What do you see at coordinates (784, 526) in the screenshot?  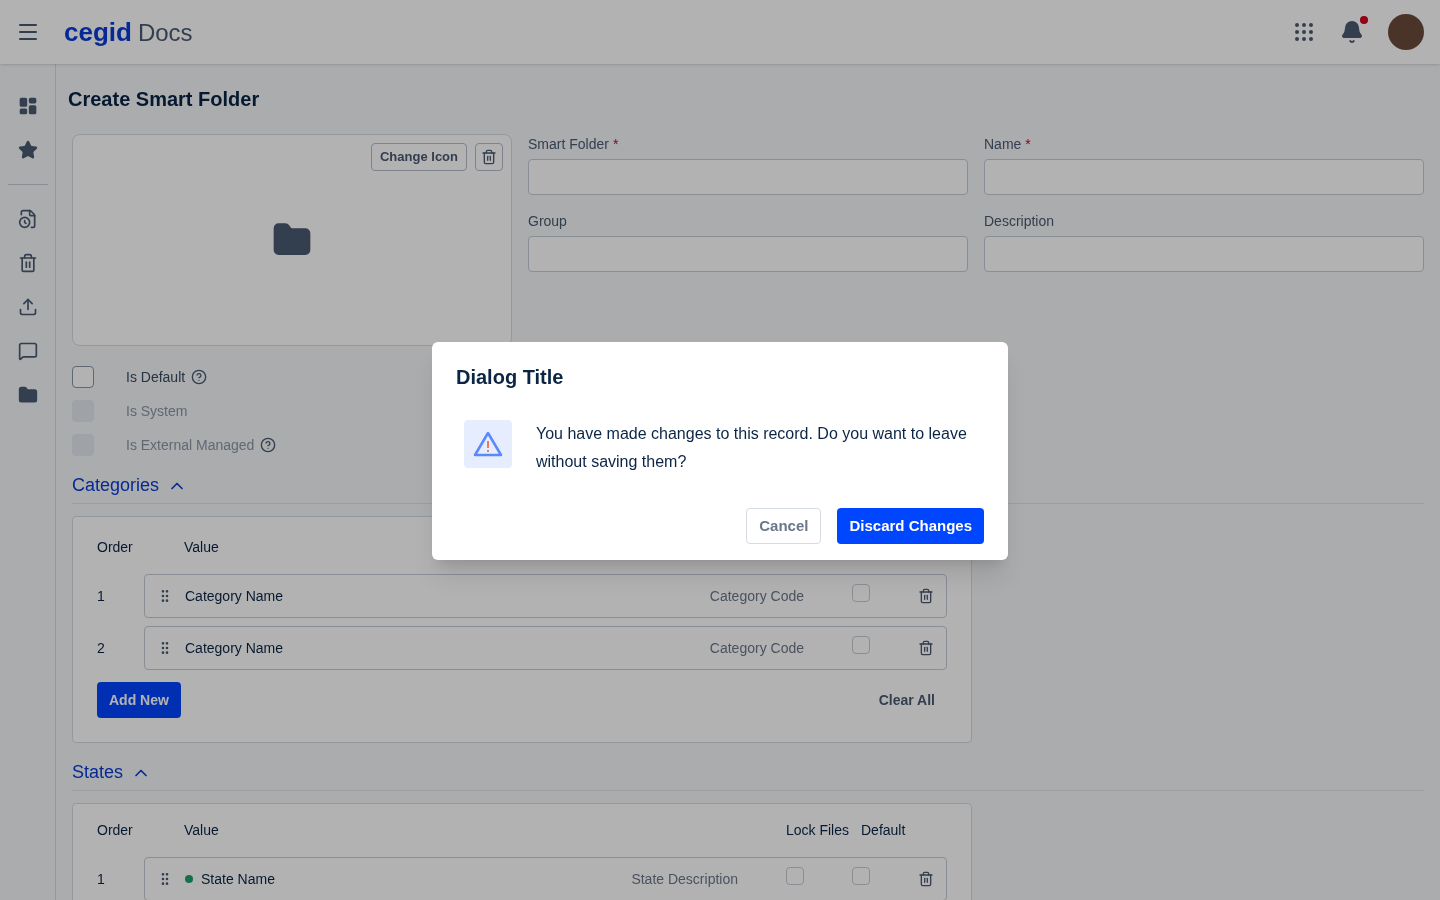 I see `cancel-button: Cancel` at bounding box center [784, 526].